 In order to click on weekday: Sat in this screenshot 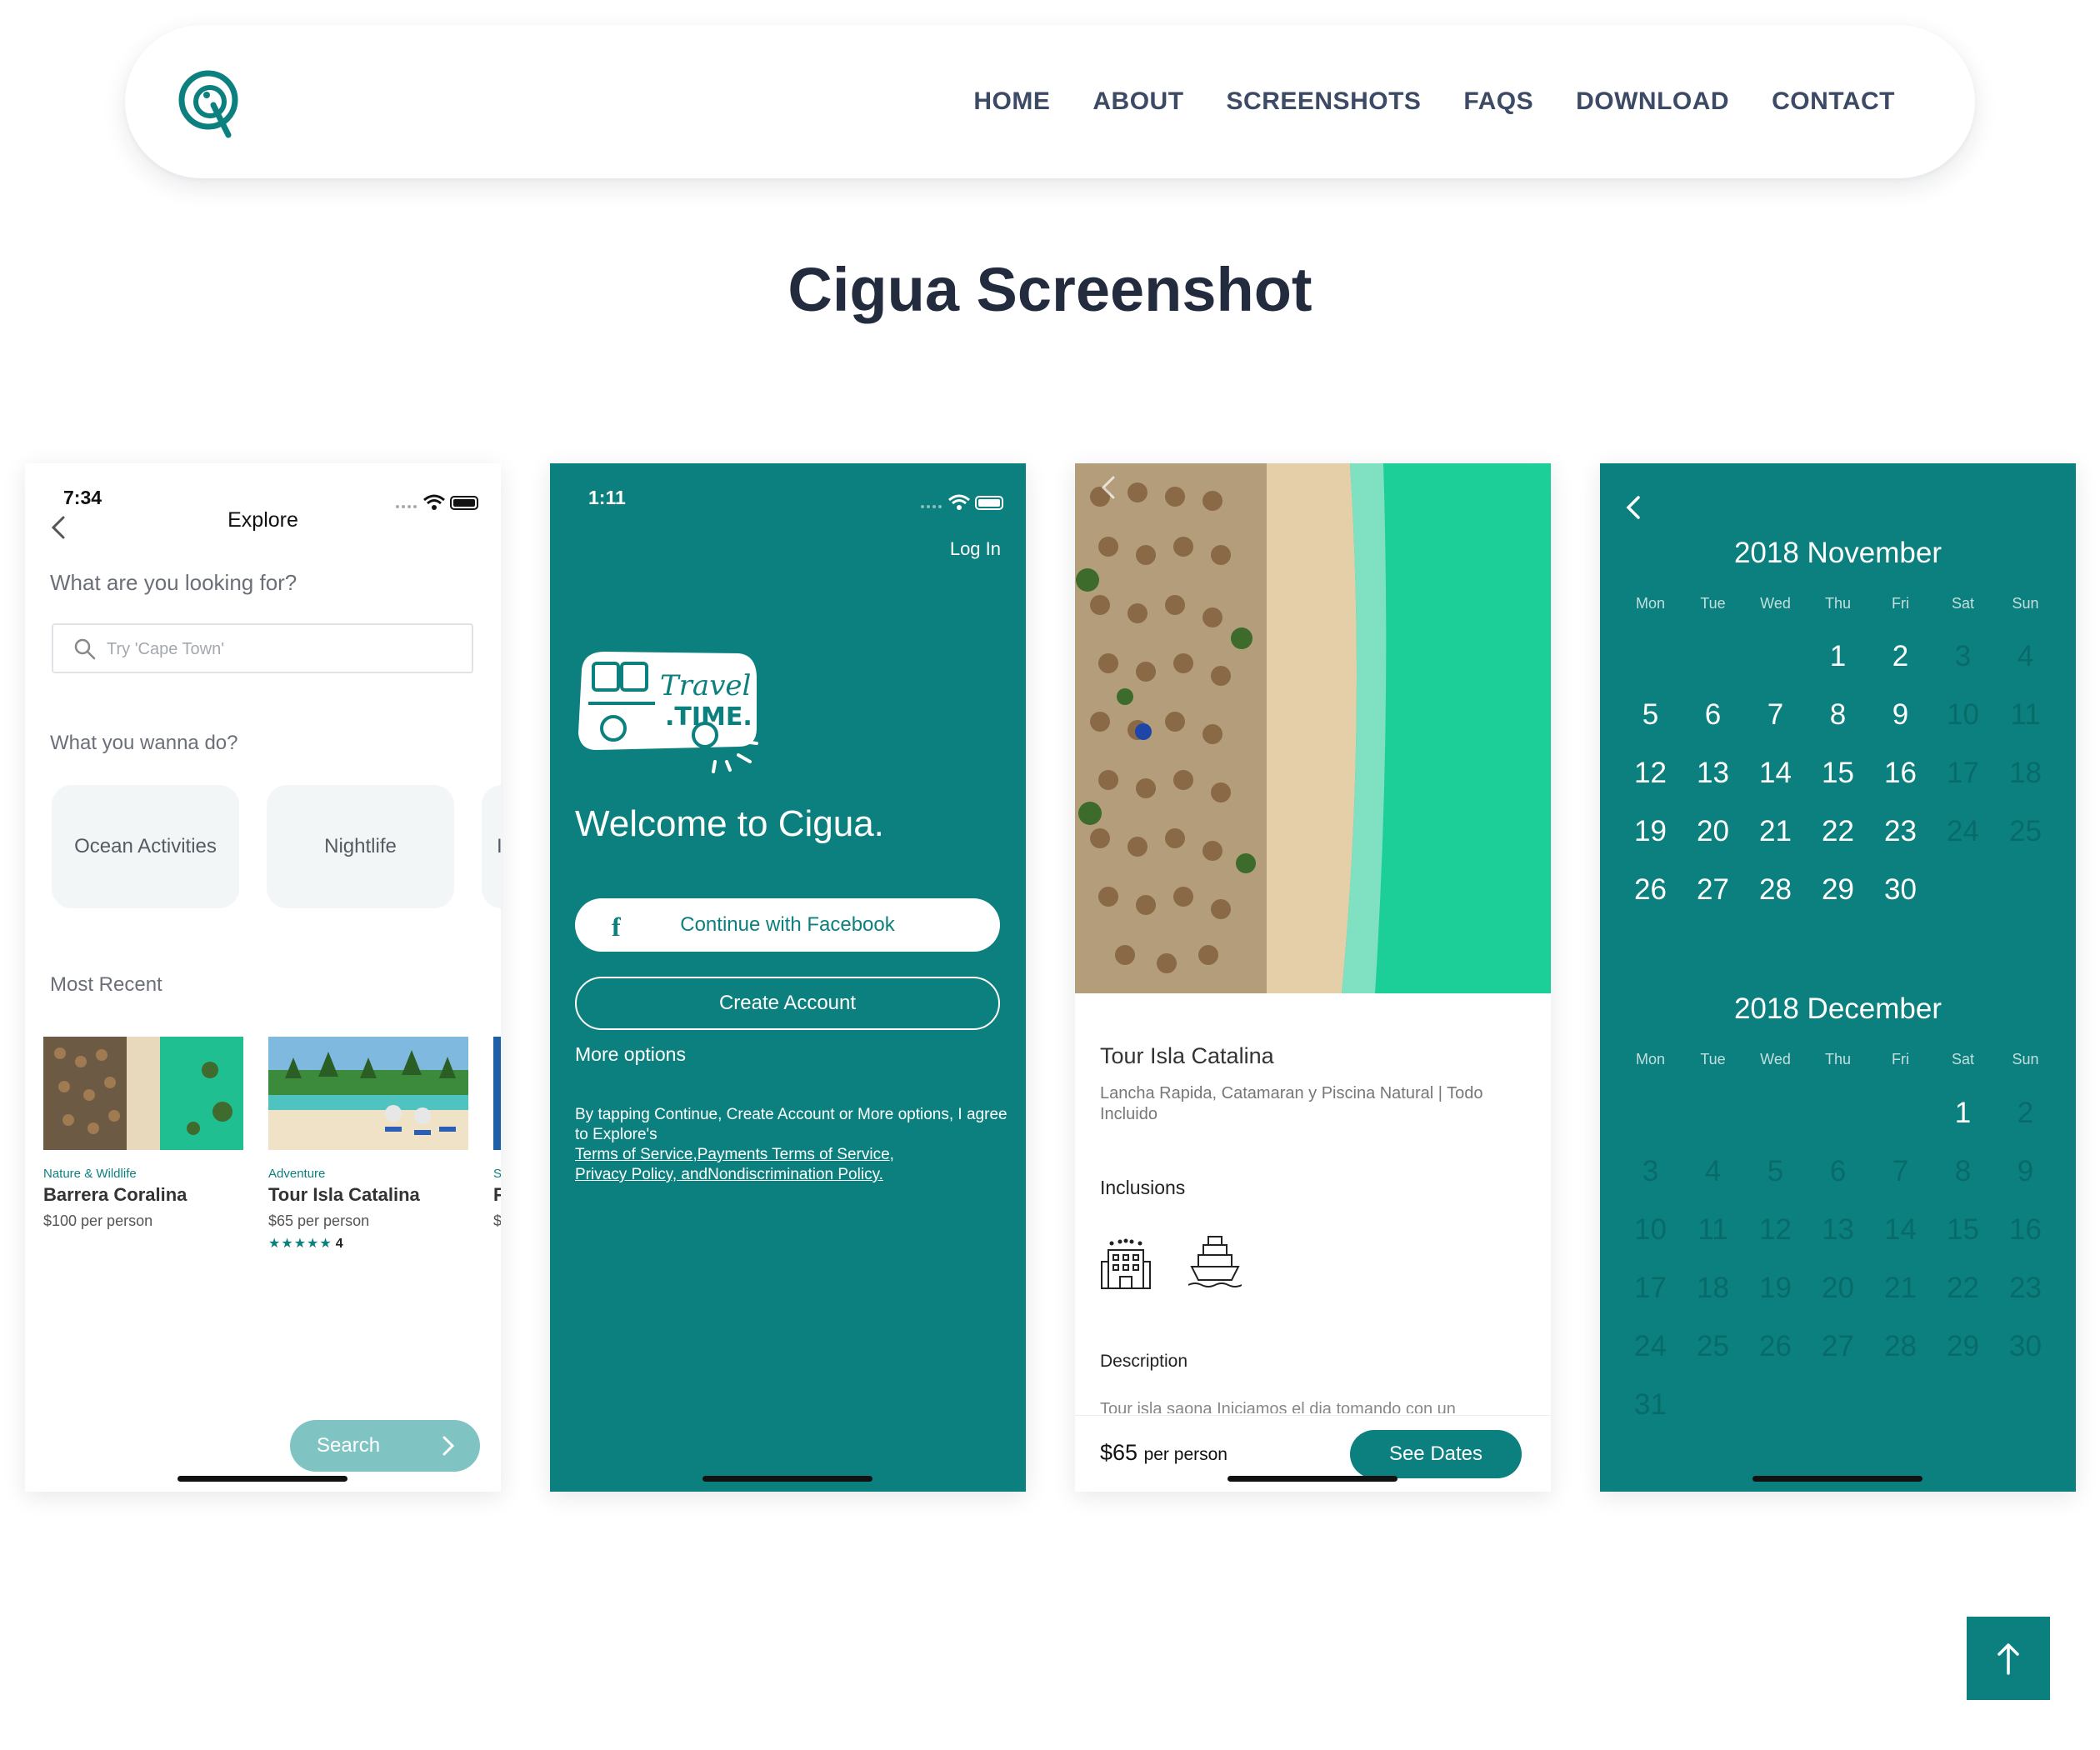, I will do `click(1963, 603)`.